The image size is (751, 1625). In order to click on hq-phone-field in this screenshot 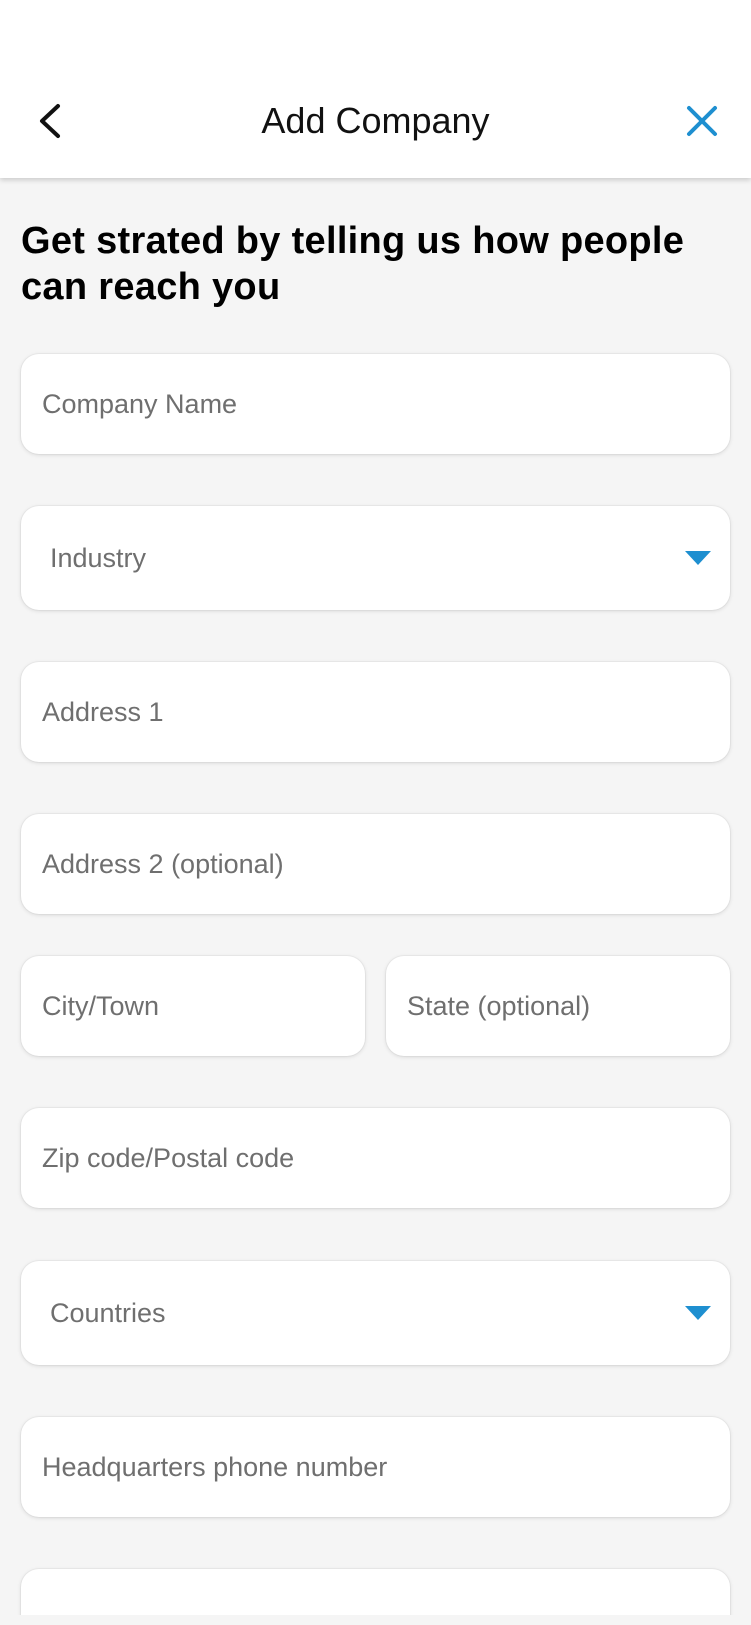, I will do `click(375, 1467)`.